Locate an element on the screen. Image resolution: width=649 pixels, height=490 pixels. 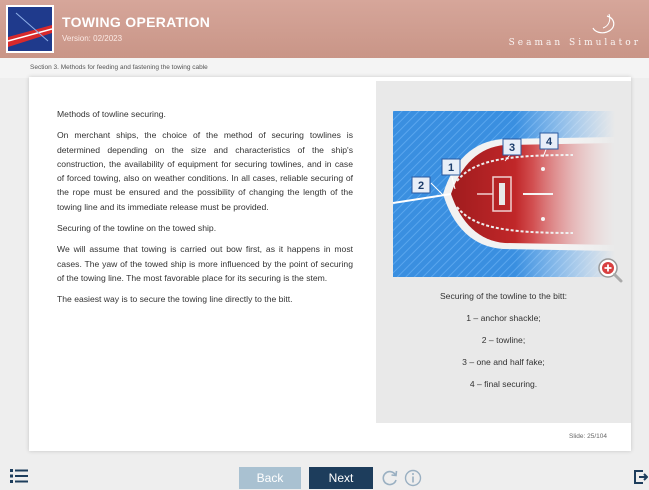
towline-figure: 2 1 3 4 is located at coordinates (504, 194).